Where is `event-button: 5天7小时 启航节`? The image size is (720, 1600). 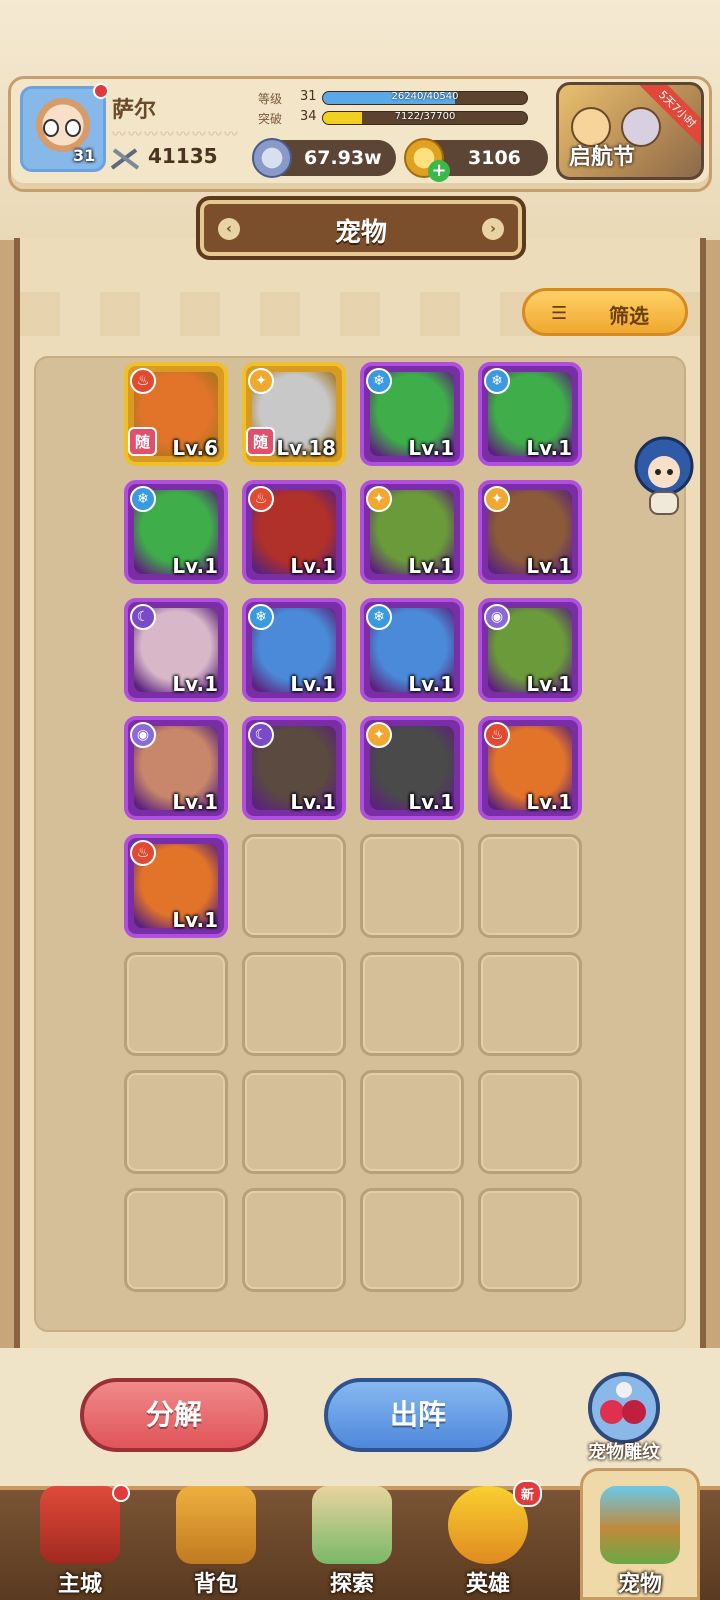
event-button: 5天7小时 启航节 is located at coordinates (630, 131).